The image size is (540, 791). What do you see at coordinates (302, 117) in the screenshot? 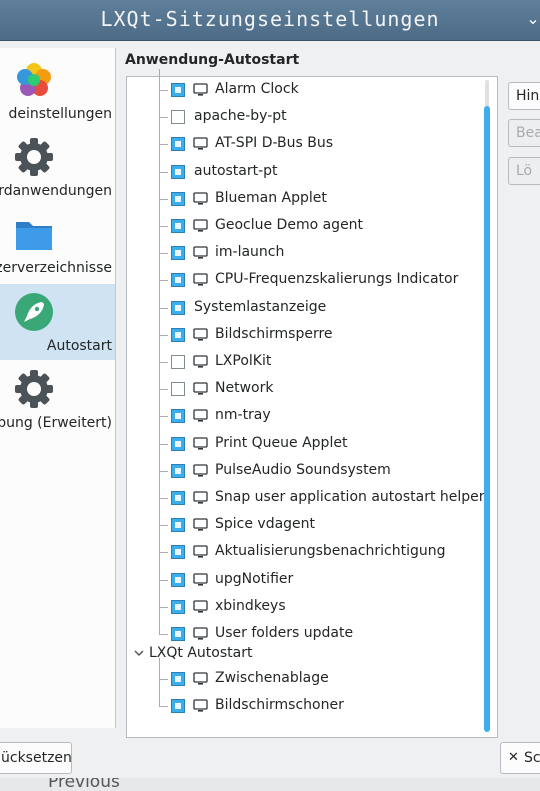
I see `autostart-entry: apache-by-pt` at bounding box center [302, 117].